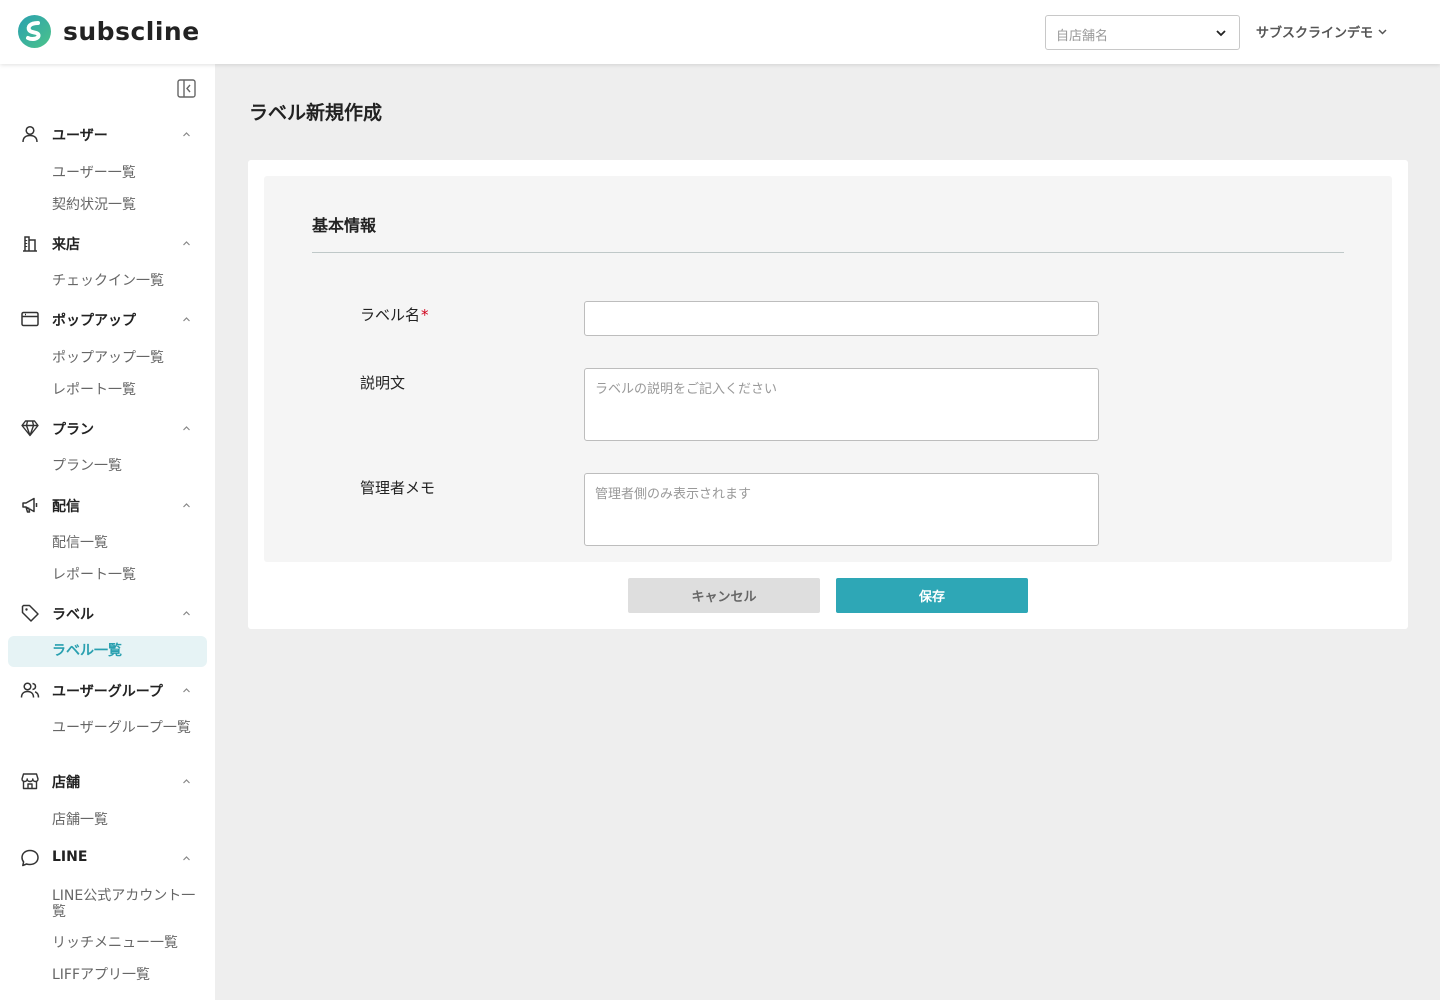  What do you see at coordinates (107, 505) in the screenshot?
I see `sidebar-section-delivery: 配信` at bounding box center [107, 505].